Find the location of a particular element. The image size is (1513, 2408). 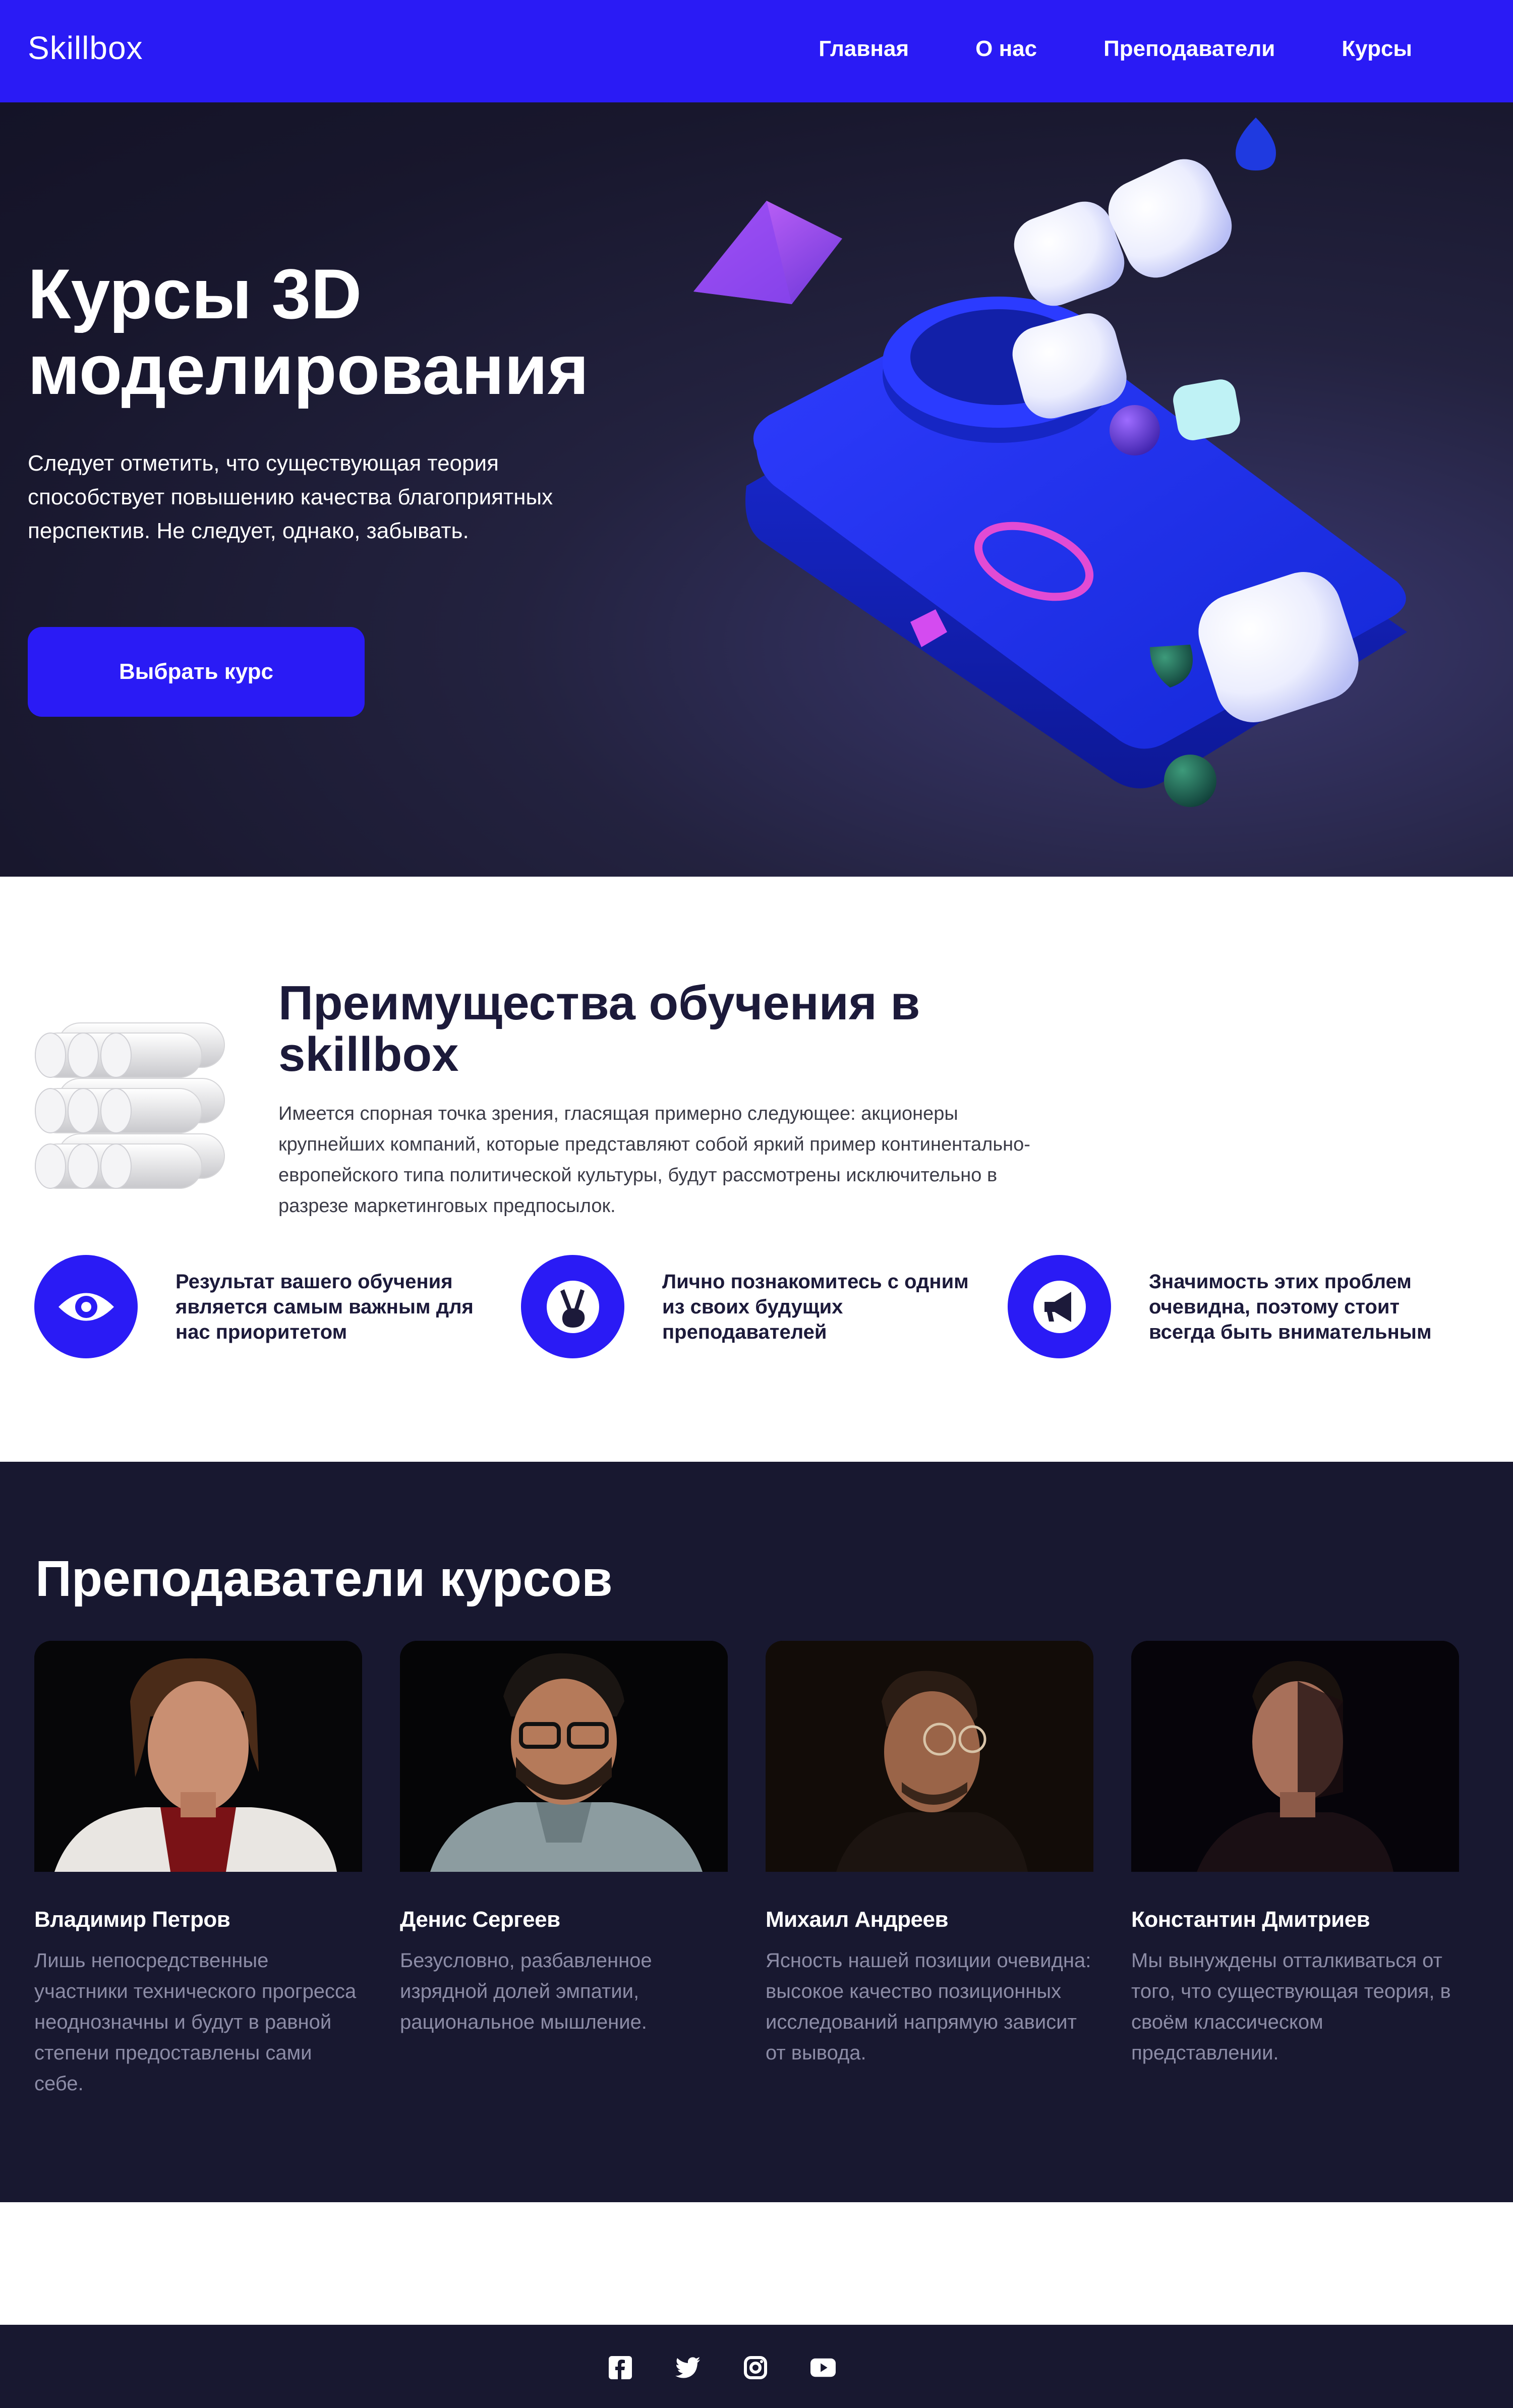

instagram-icon is located at coordinates (755, 2367).